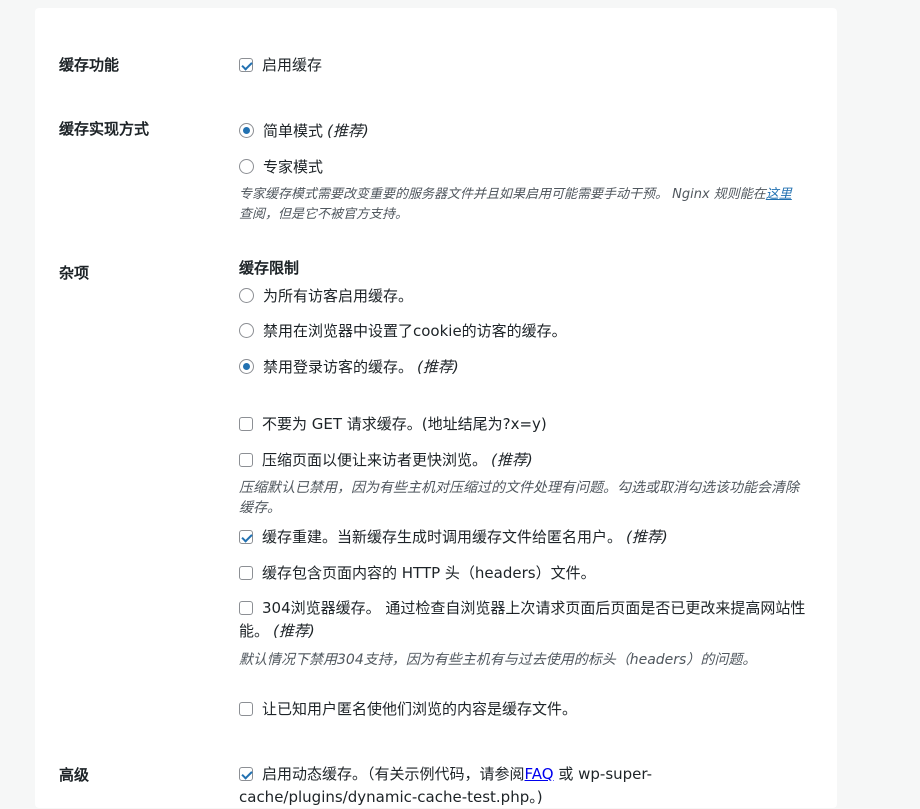  I want to click on cache-all-visitors-option: 为所有访客启用缓存。, so click(326, 295).